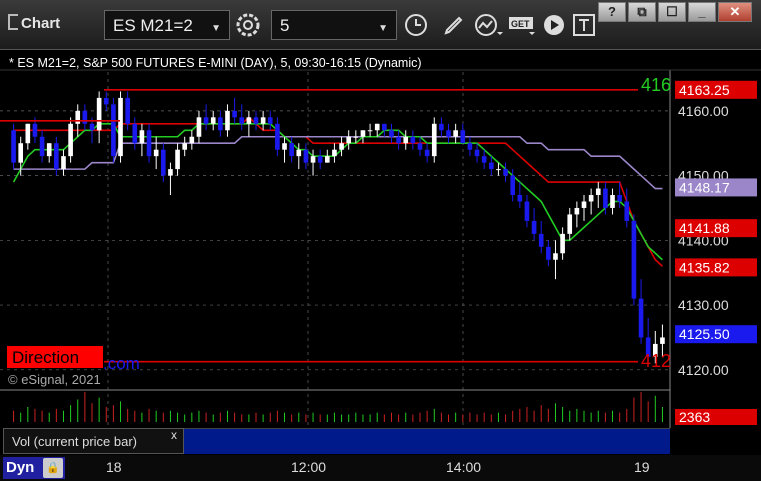 The image size is (761, 481). What do you see at coordinates (656, 85) in the screenshot?
I see `line-label-top: 416` at bounding box center [656, 85].